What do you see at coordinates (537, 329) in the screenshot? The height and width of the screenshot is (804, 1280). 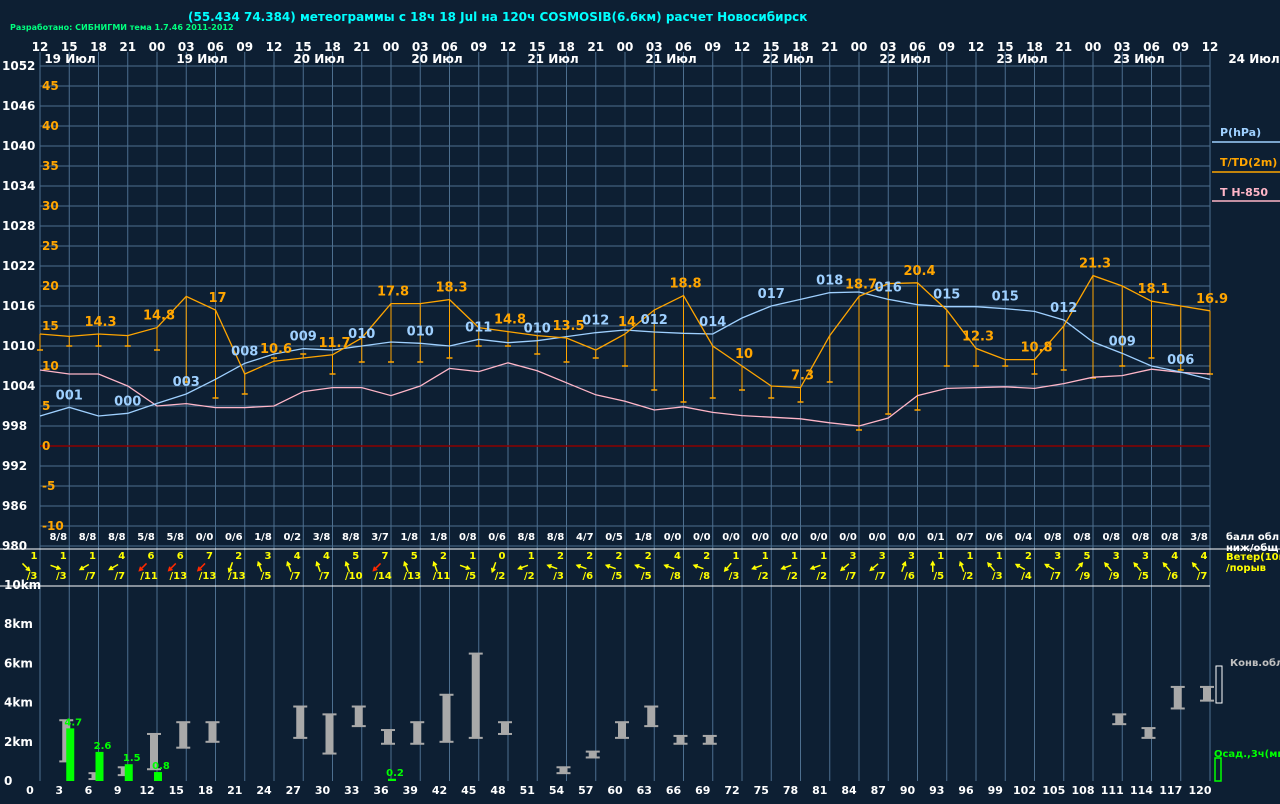 I see `pressure-value-label: 010` at bounding box center [537, 329].